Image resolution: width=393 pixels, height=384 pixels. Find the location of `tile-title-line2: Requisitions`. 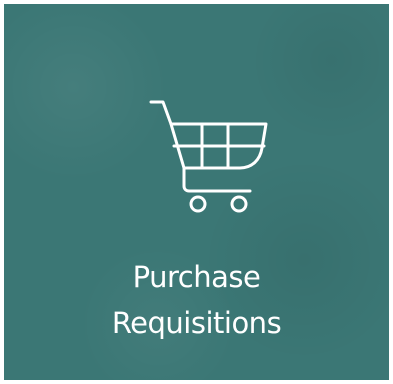

tile-title-line2: Requisitions is located at coordinates (196, 323).